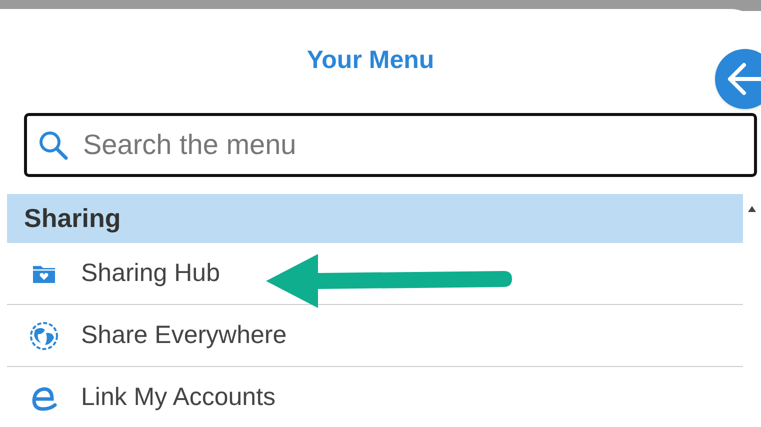 The width and height of the screenshot is (761, 427). Describe the element at coordinates (390, 145) in the screenshot. I see `search-field: Search the menu` at that location.